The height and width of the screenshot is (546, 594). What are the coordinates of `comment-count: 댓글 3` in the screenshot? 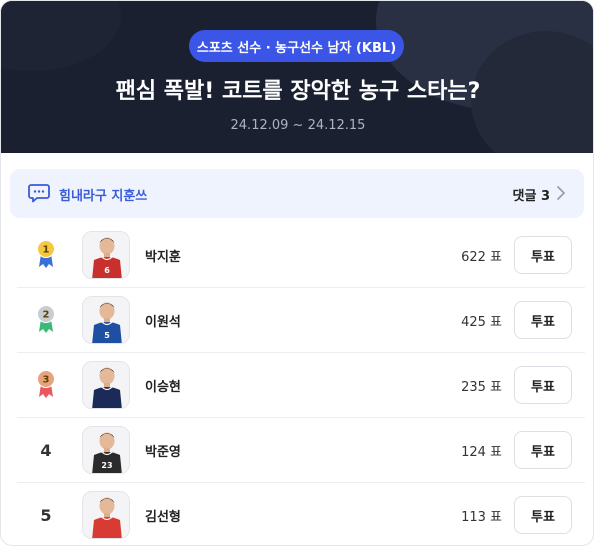 It's located at (531, 196).